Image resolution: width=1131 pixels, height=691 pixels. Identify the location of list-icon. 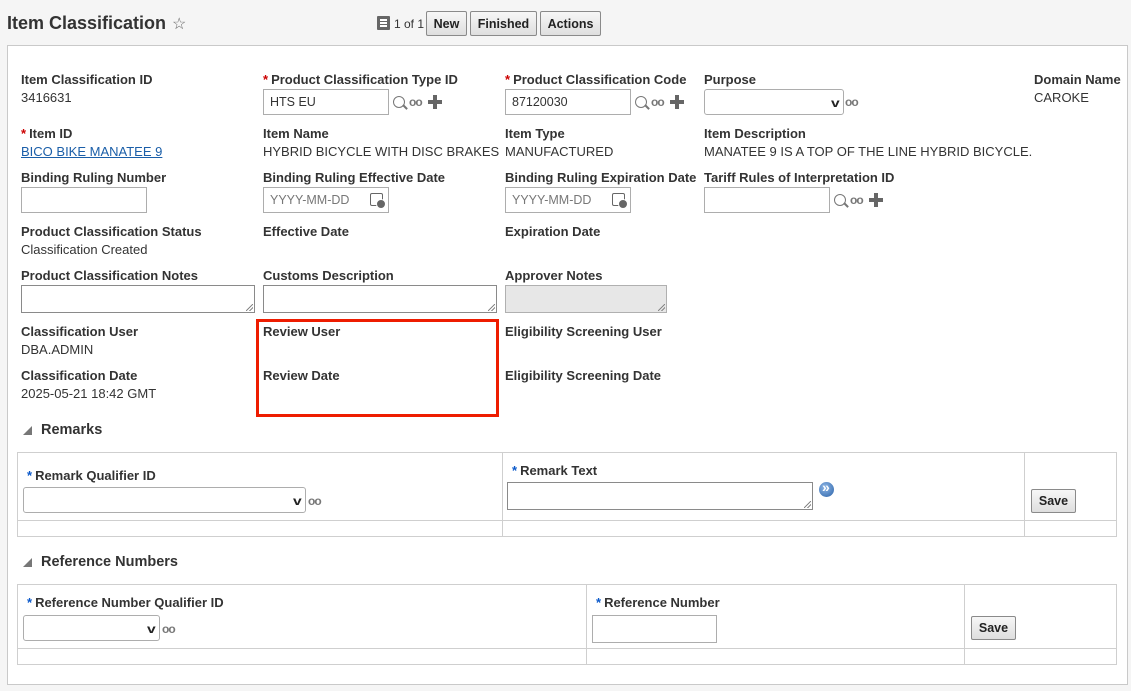
(383, 23).